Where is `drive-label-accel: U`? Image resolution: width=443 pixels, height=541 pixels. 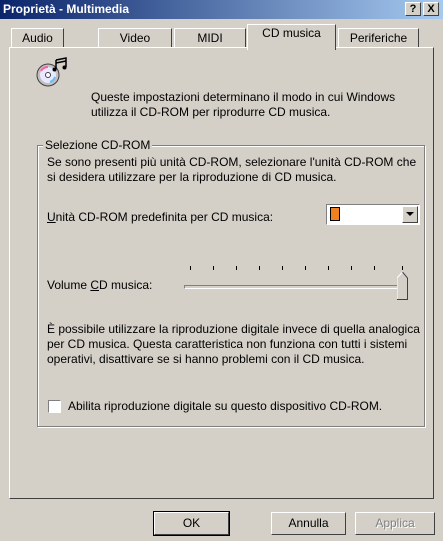
drive-label-accel: U is located at coordinates (51, 217).